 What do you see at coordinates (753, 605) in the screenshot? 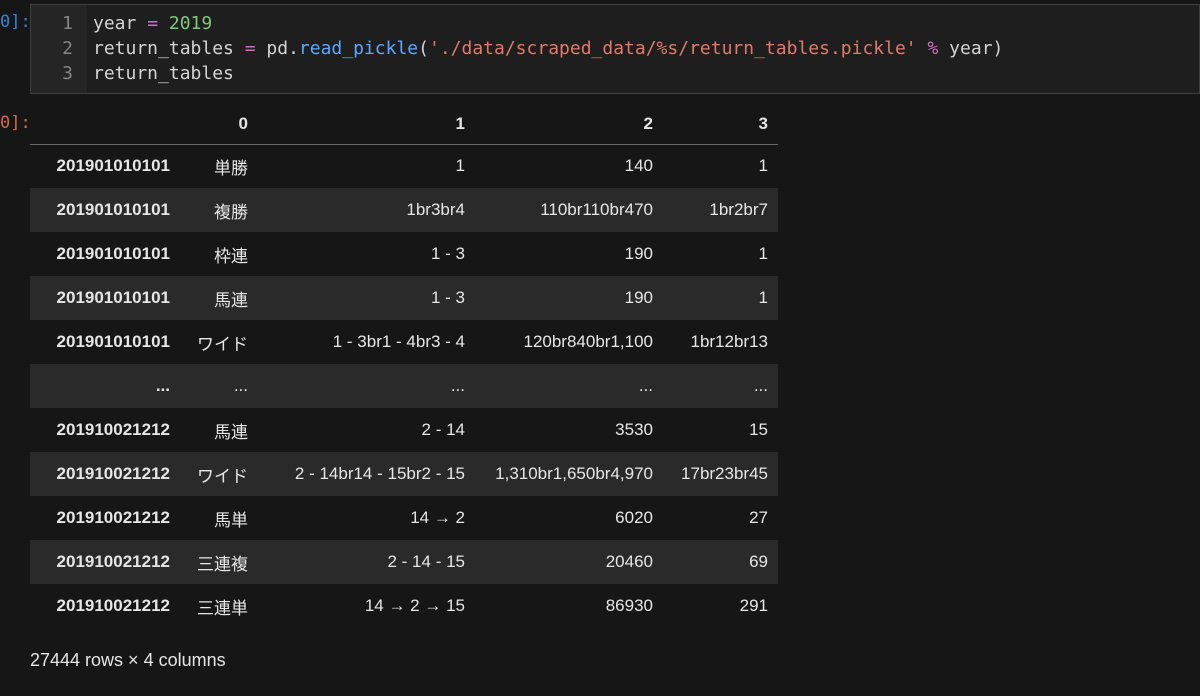
I see `table-cell: 291` at bounding box center [753, 605].